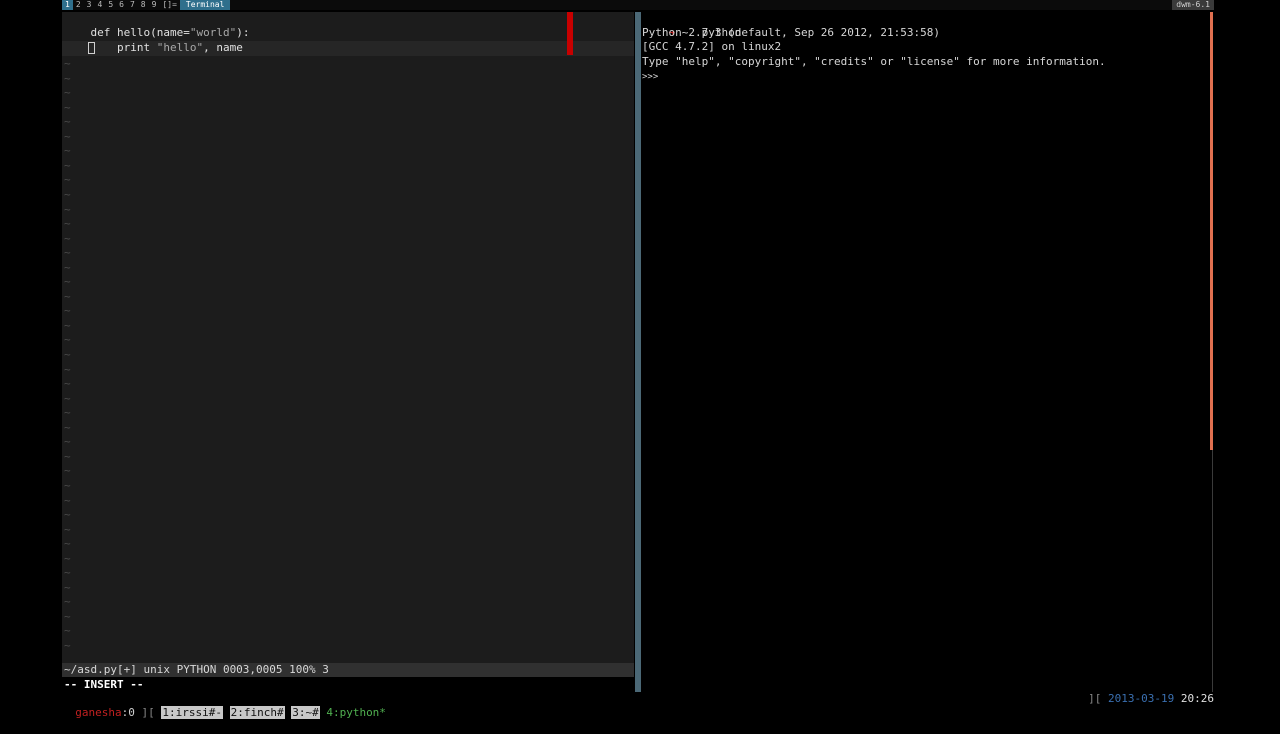  What do you see at coordinates (91, 48) in the screenshot?
I see `text-cursor` at bounding box center [91, 48].